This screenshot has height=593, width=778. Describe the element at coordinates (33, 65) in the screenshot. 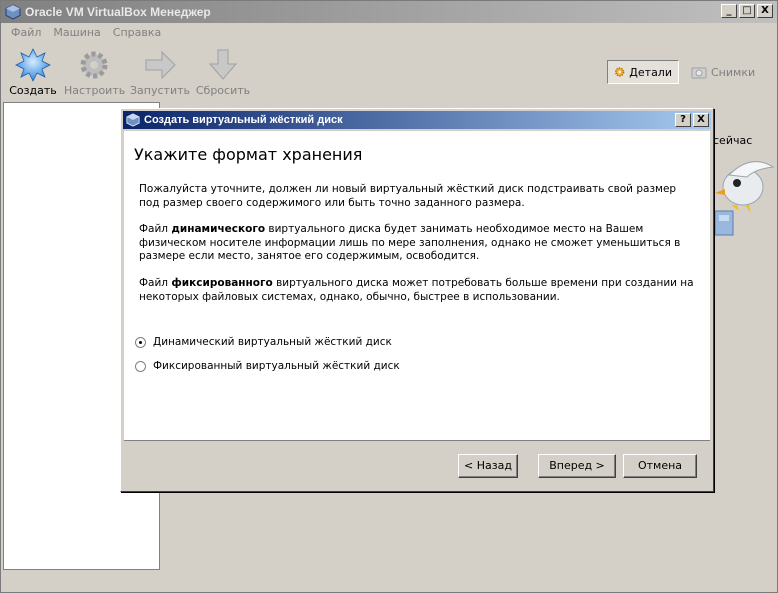

I see `create-star-icon` at that location.